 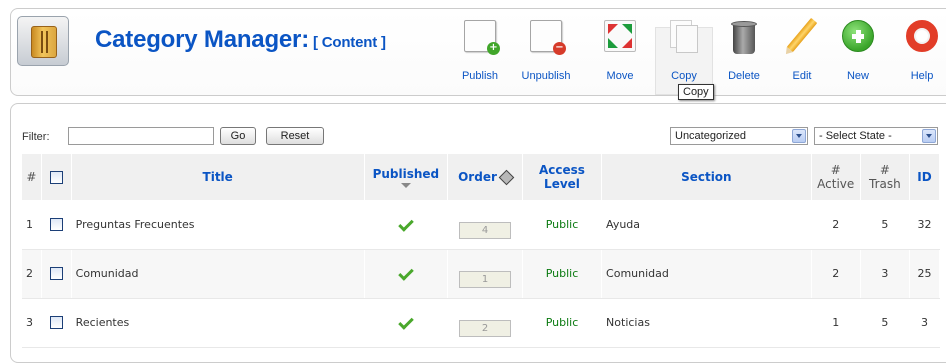 I want to click on state-select: - Select State -, so click(x=876, y=136).